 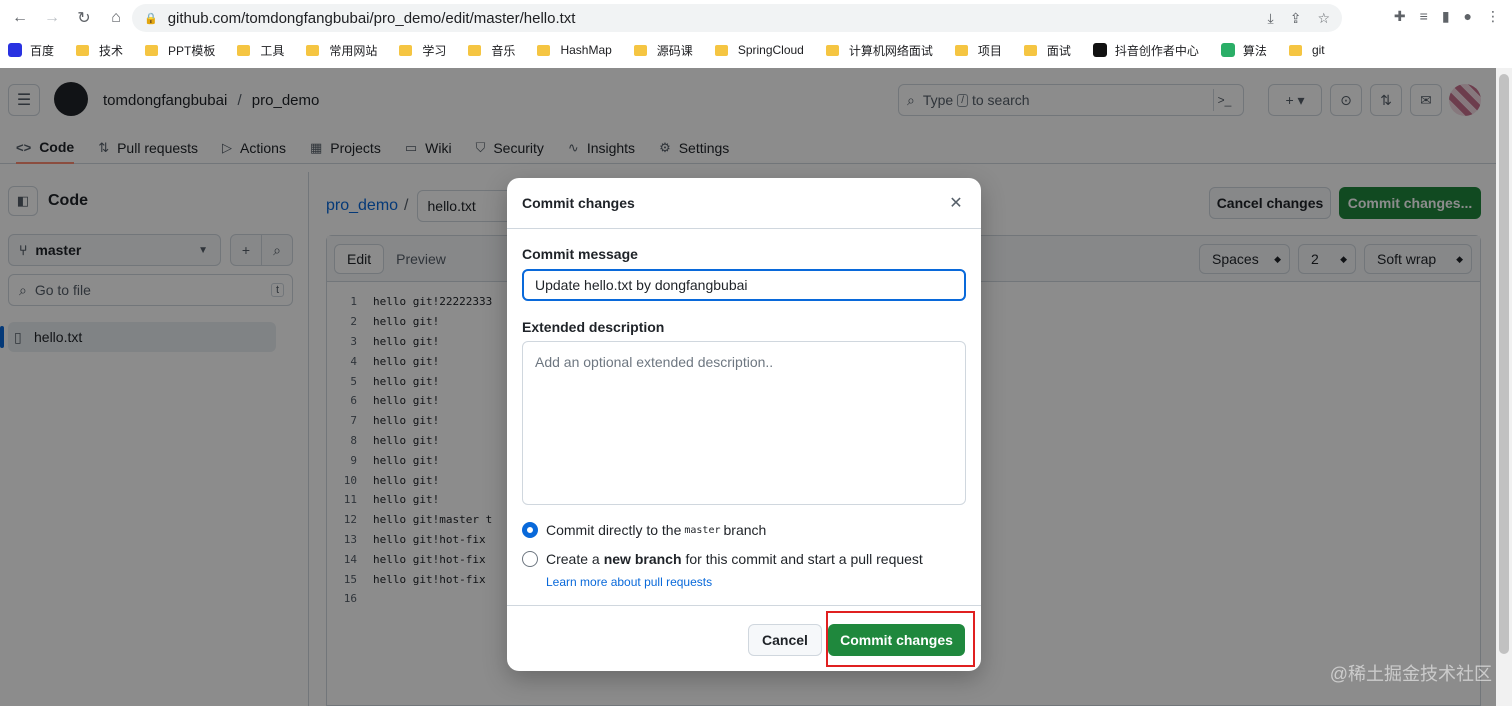 I want to click on bookmark-item: SpringCloud, so click(x=759, y=50).